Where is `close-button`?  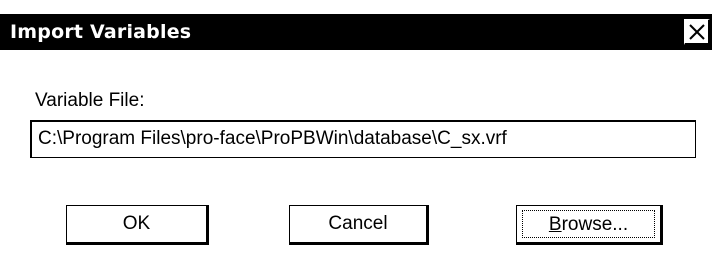
close-button is located at coordinates (697, 32).